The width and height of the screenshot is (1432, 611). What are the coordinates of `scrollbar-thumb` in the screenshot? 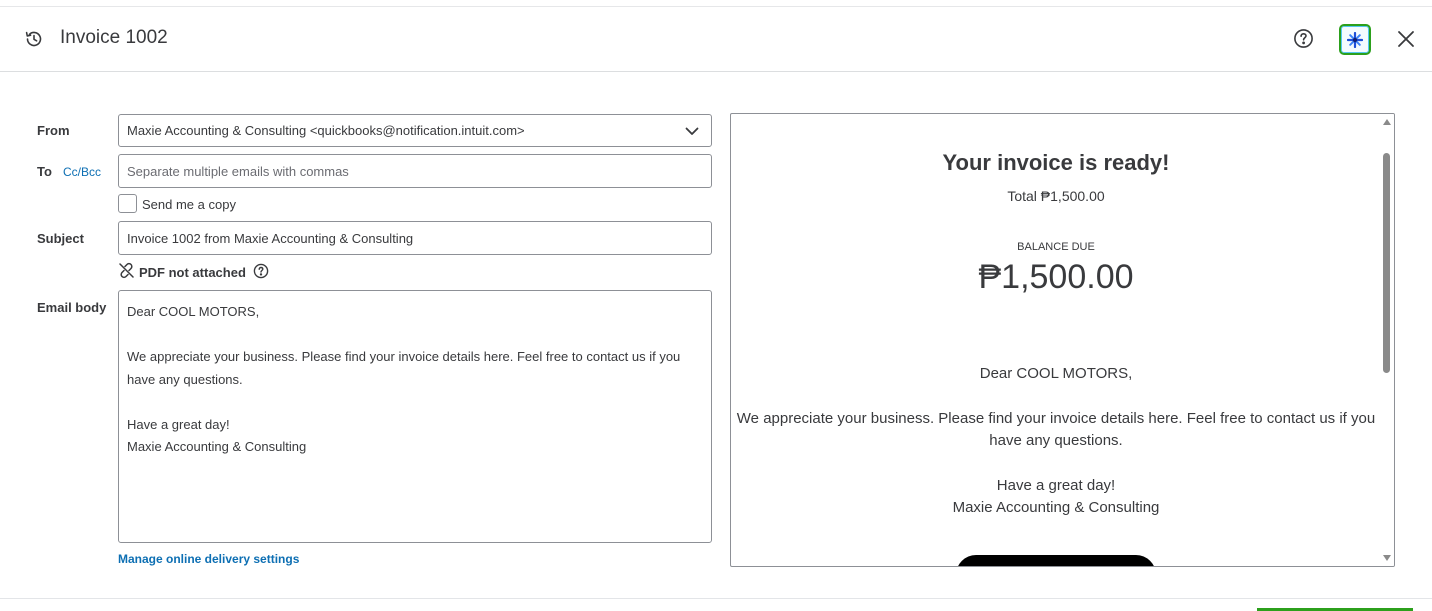 It's located at (1386, 263).